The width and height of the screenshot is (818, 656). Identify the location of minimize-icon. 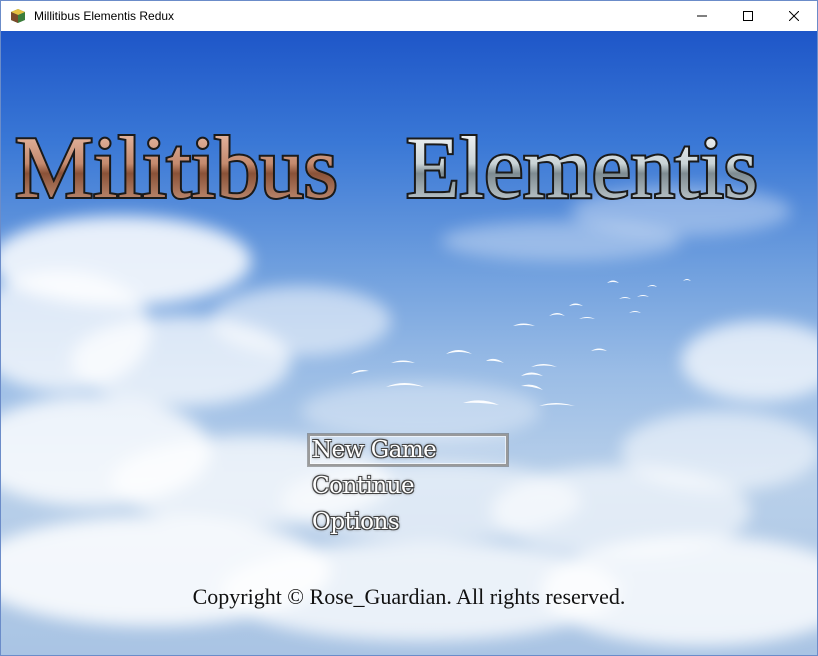
(702, 16).